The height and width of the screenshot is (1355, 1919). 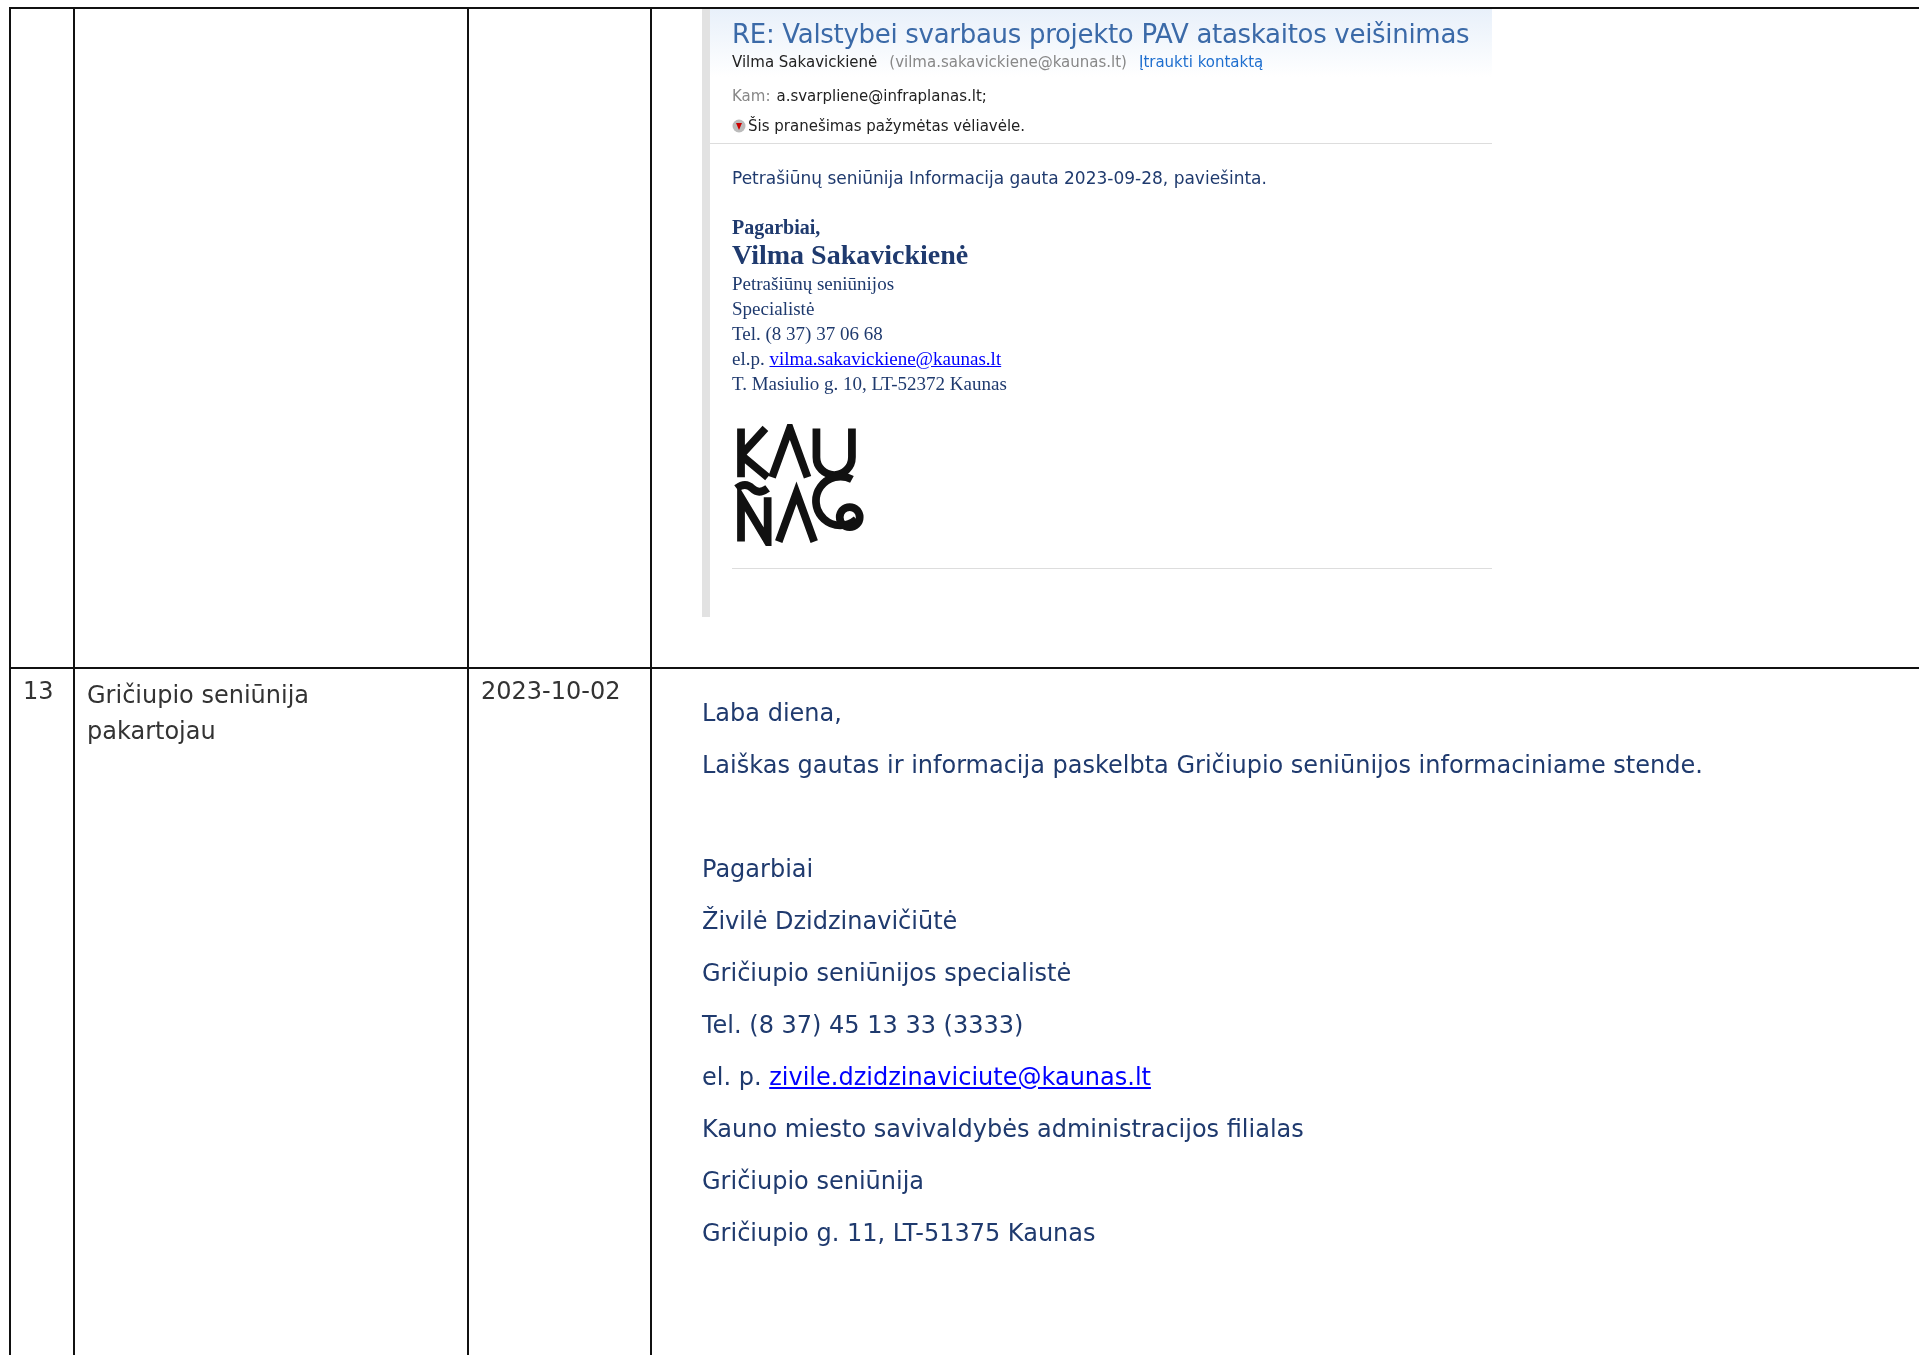 What do you see at coordinates (152, 731) in the screenshot?
I see `recipient-name: pakartojau` at bounding box center [152, 731].